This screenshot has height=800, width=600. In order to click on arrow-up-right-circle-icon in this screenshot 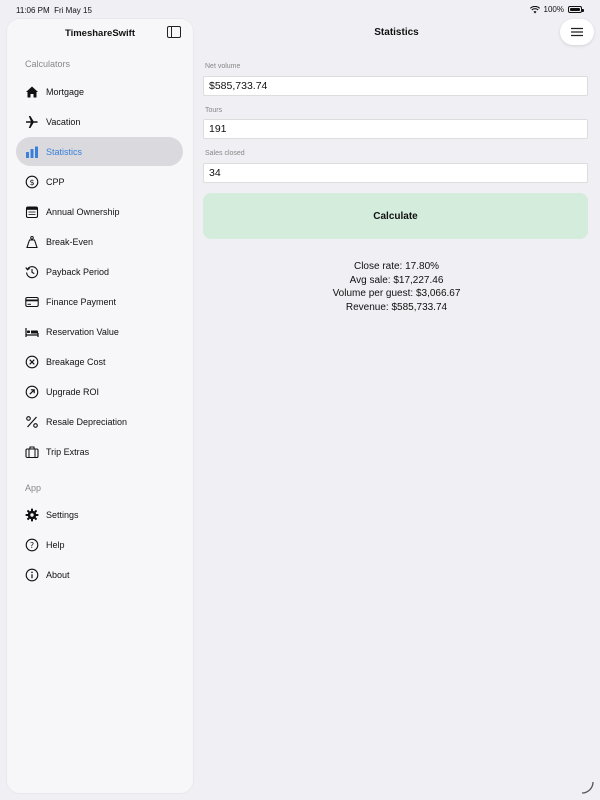, I will do `click(32, 392)`.